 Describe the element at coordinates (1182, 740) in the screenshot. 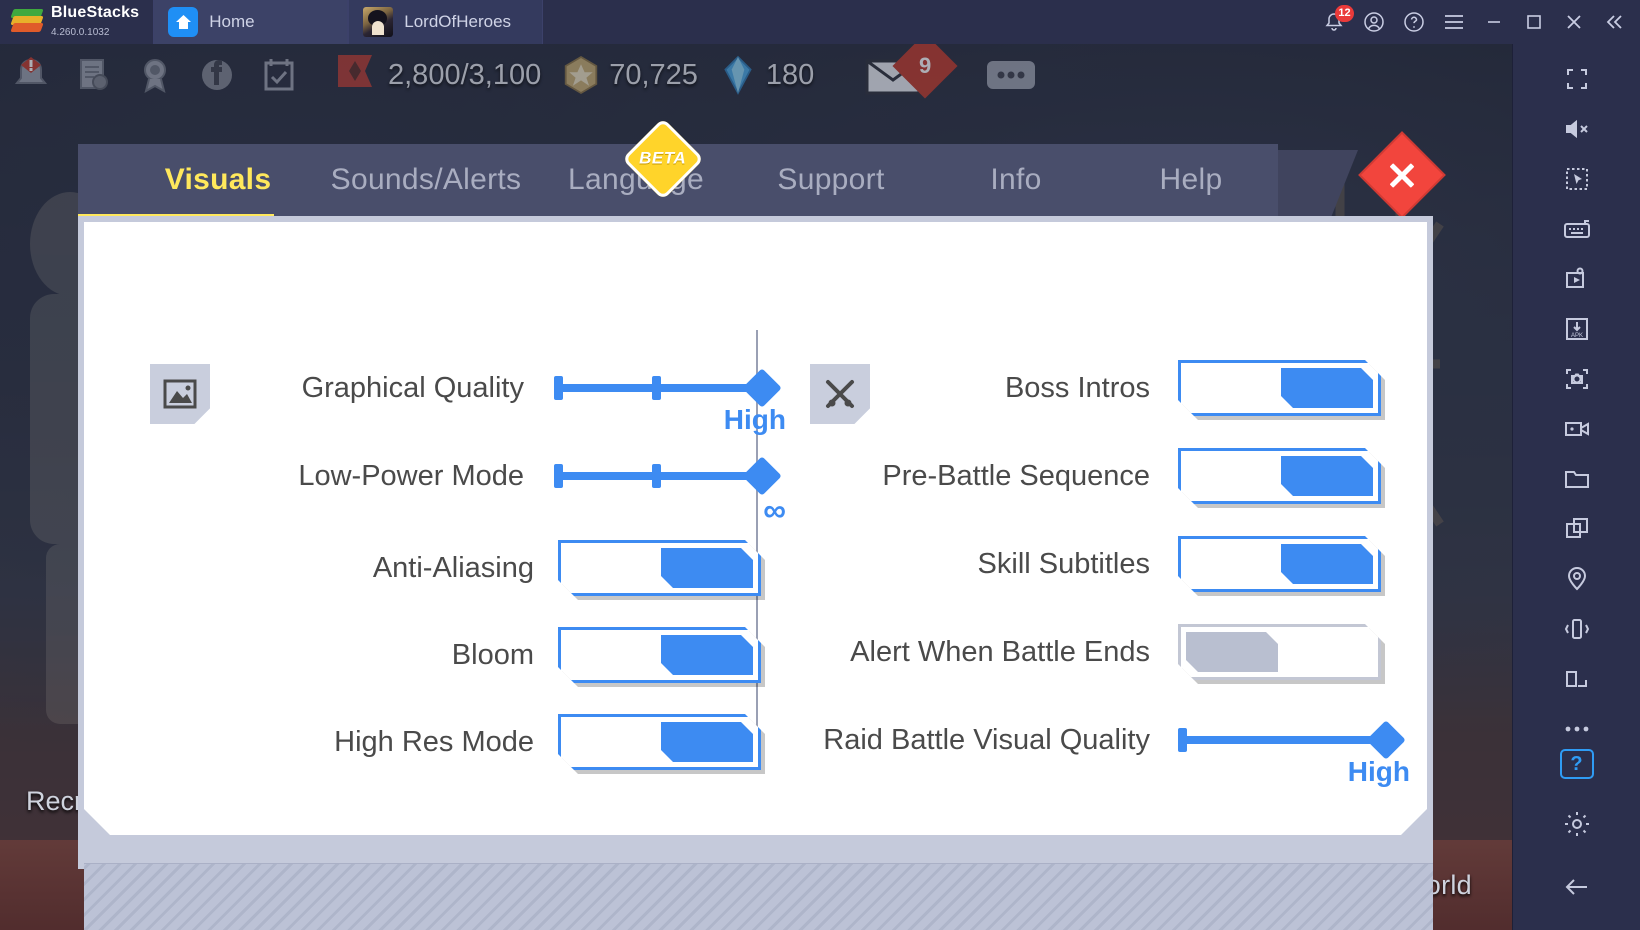

I see `slider-start-cap` at that location.